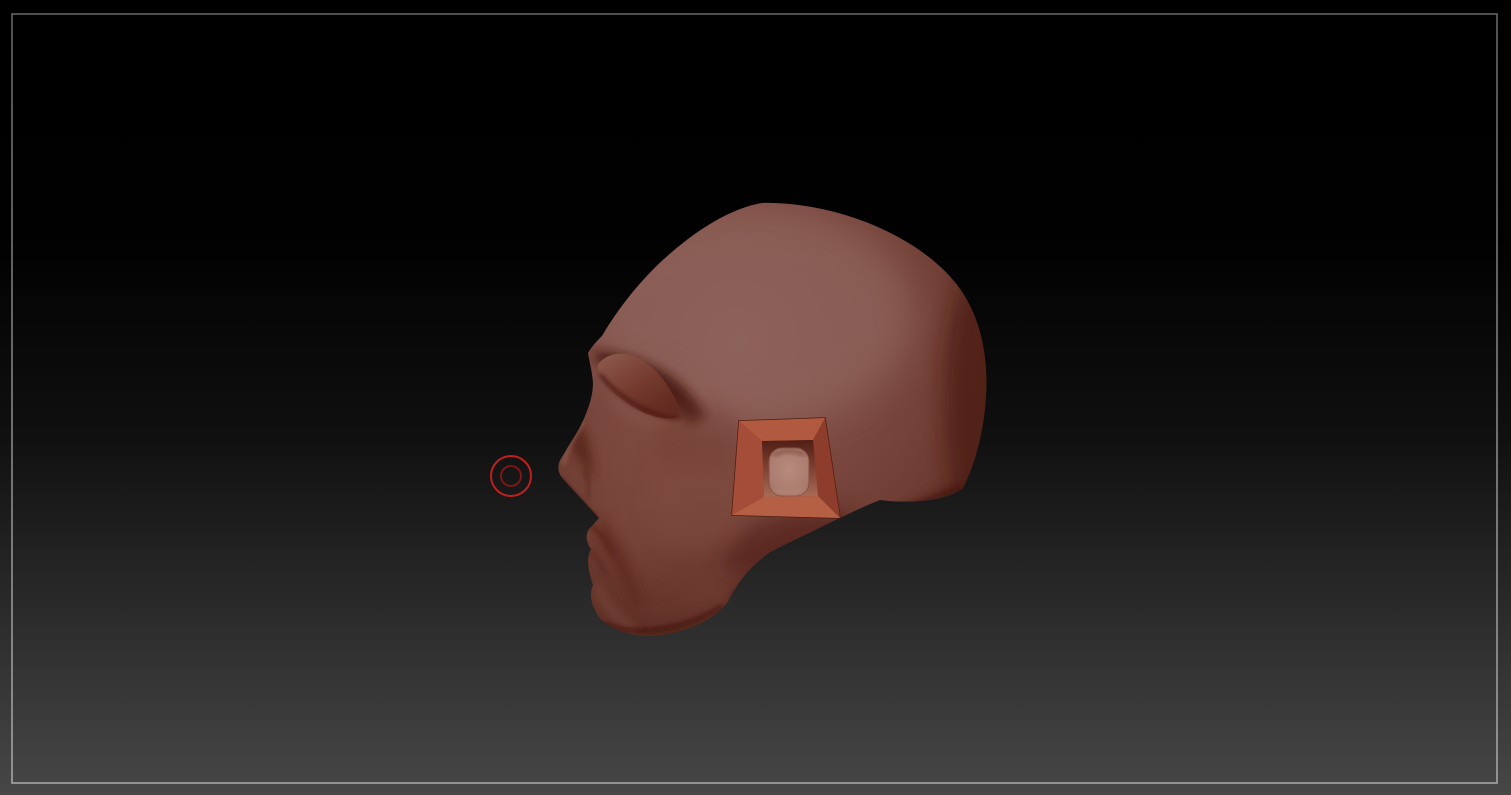  Describe the element at coordinates (697, 505) in the screenshot. I see `cheek-light` at that location.